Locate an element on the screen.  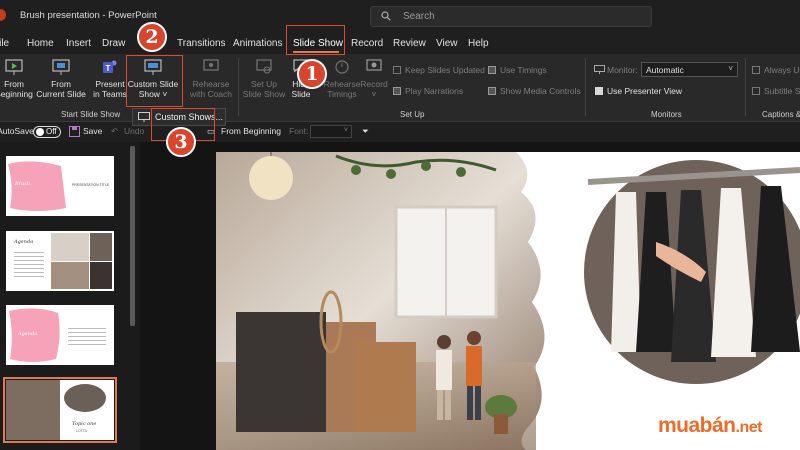
record-label: Record is located at coordinates (374, 84).